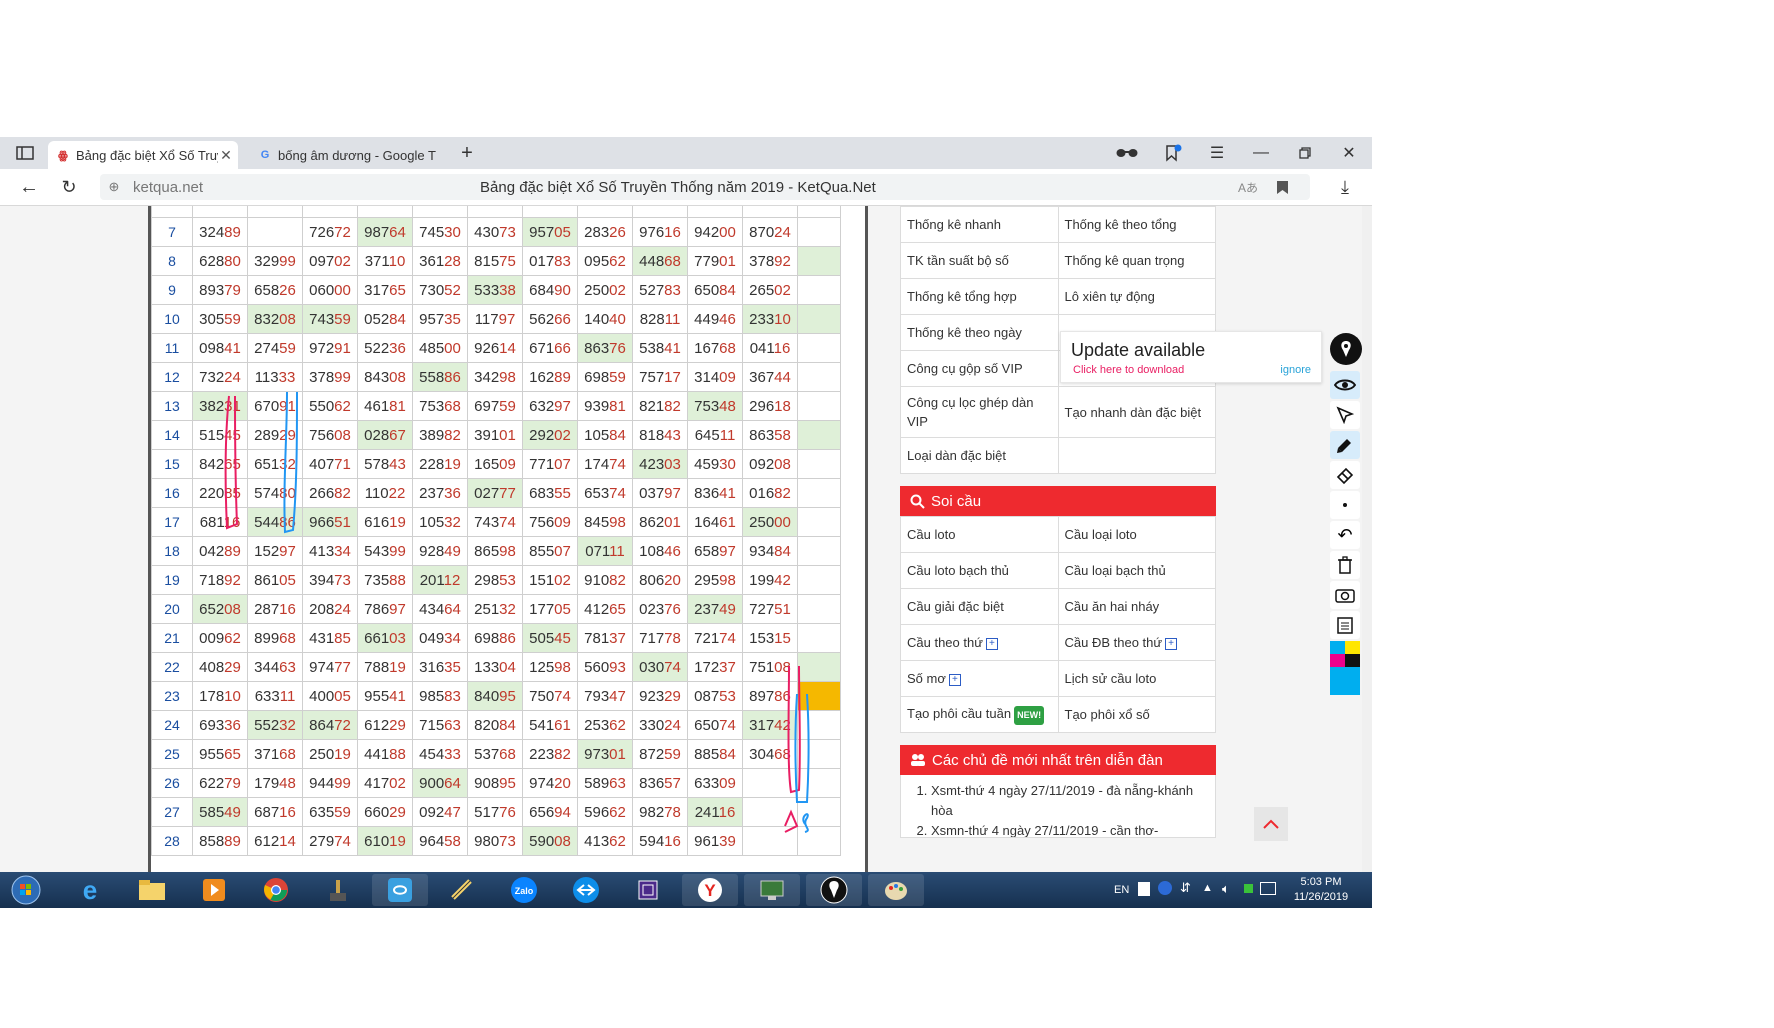 This screenshot has height=1028, width=1774. What do you see at coordinates (979, 455) in the screenshot?
I see `stats-menu-item: Loại dàn đặc biệt` at bounding box center [979, 455].